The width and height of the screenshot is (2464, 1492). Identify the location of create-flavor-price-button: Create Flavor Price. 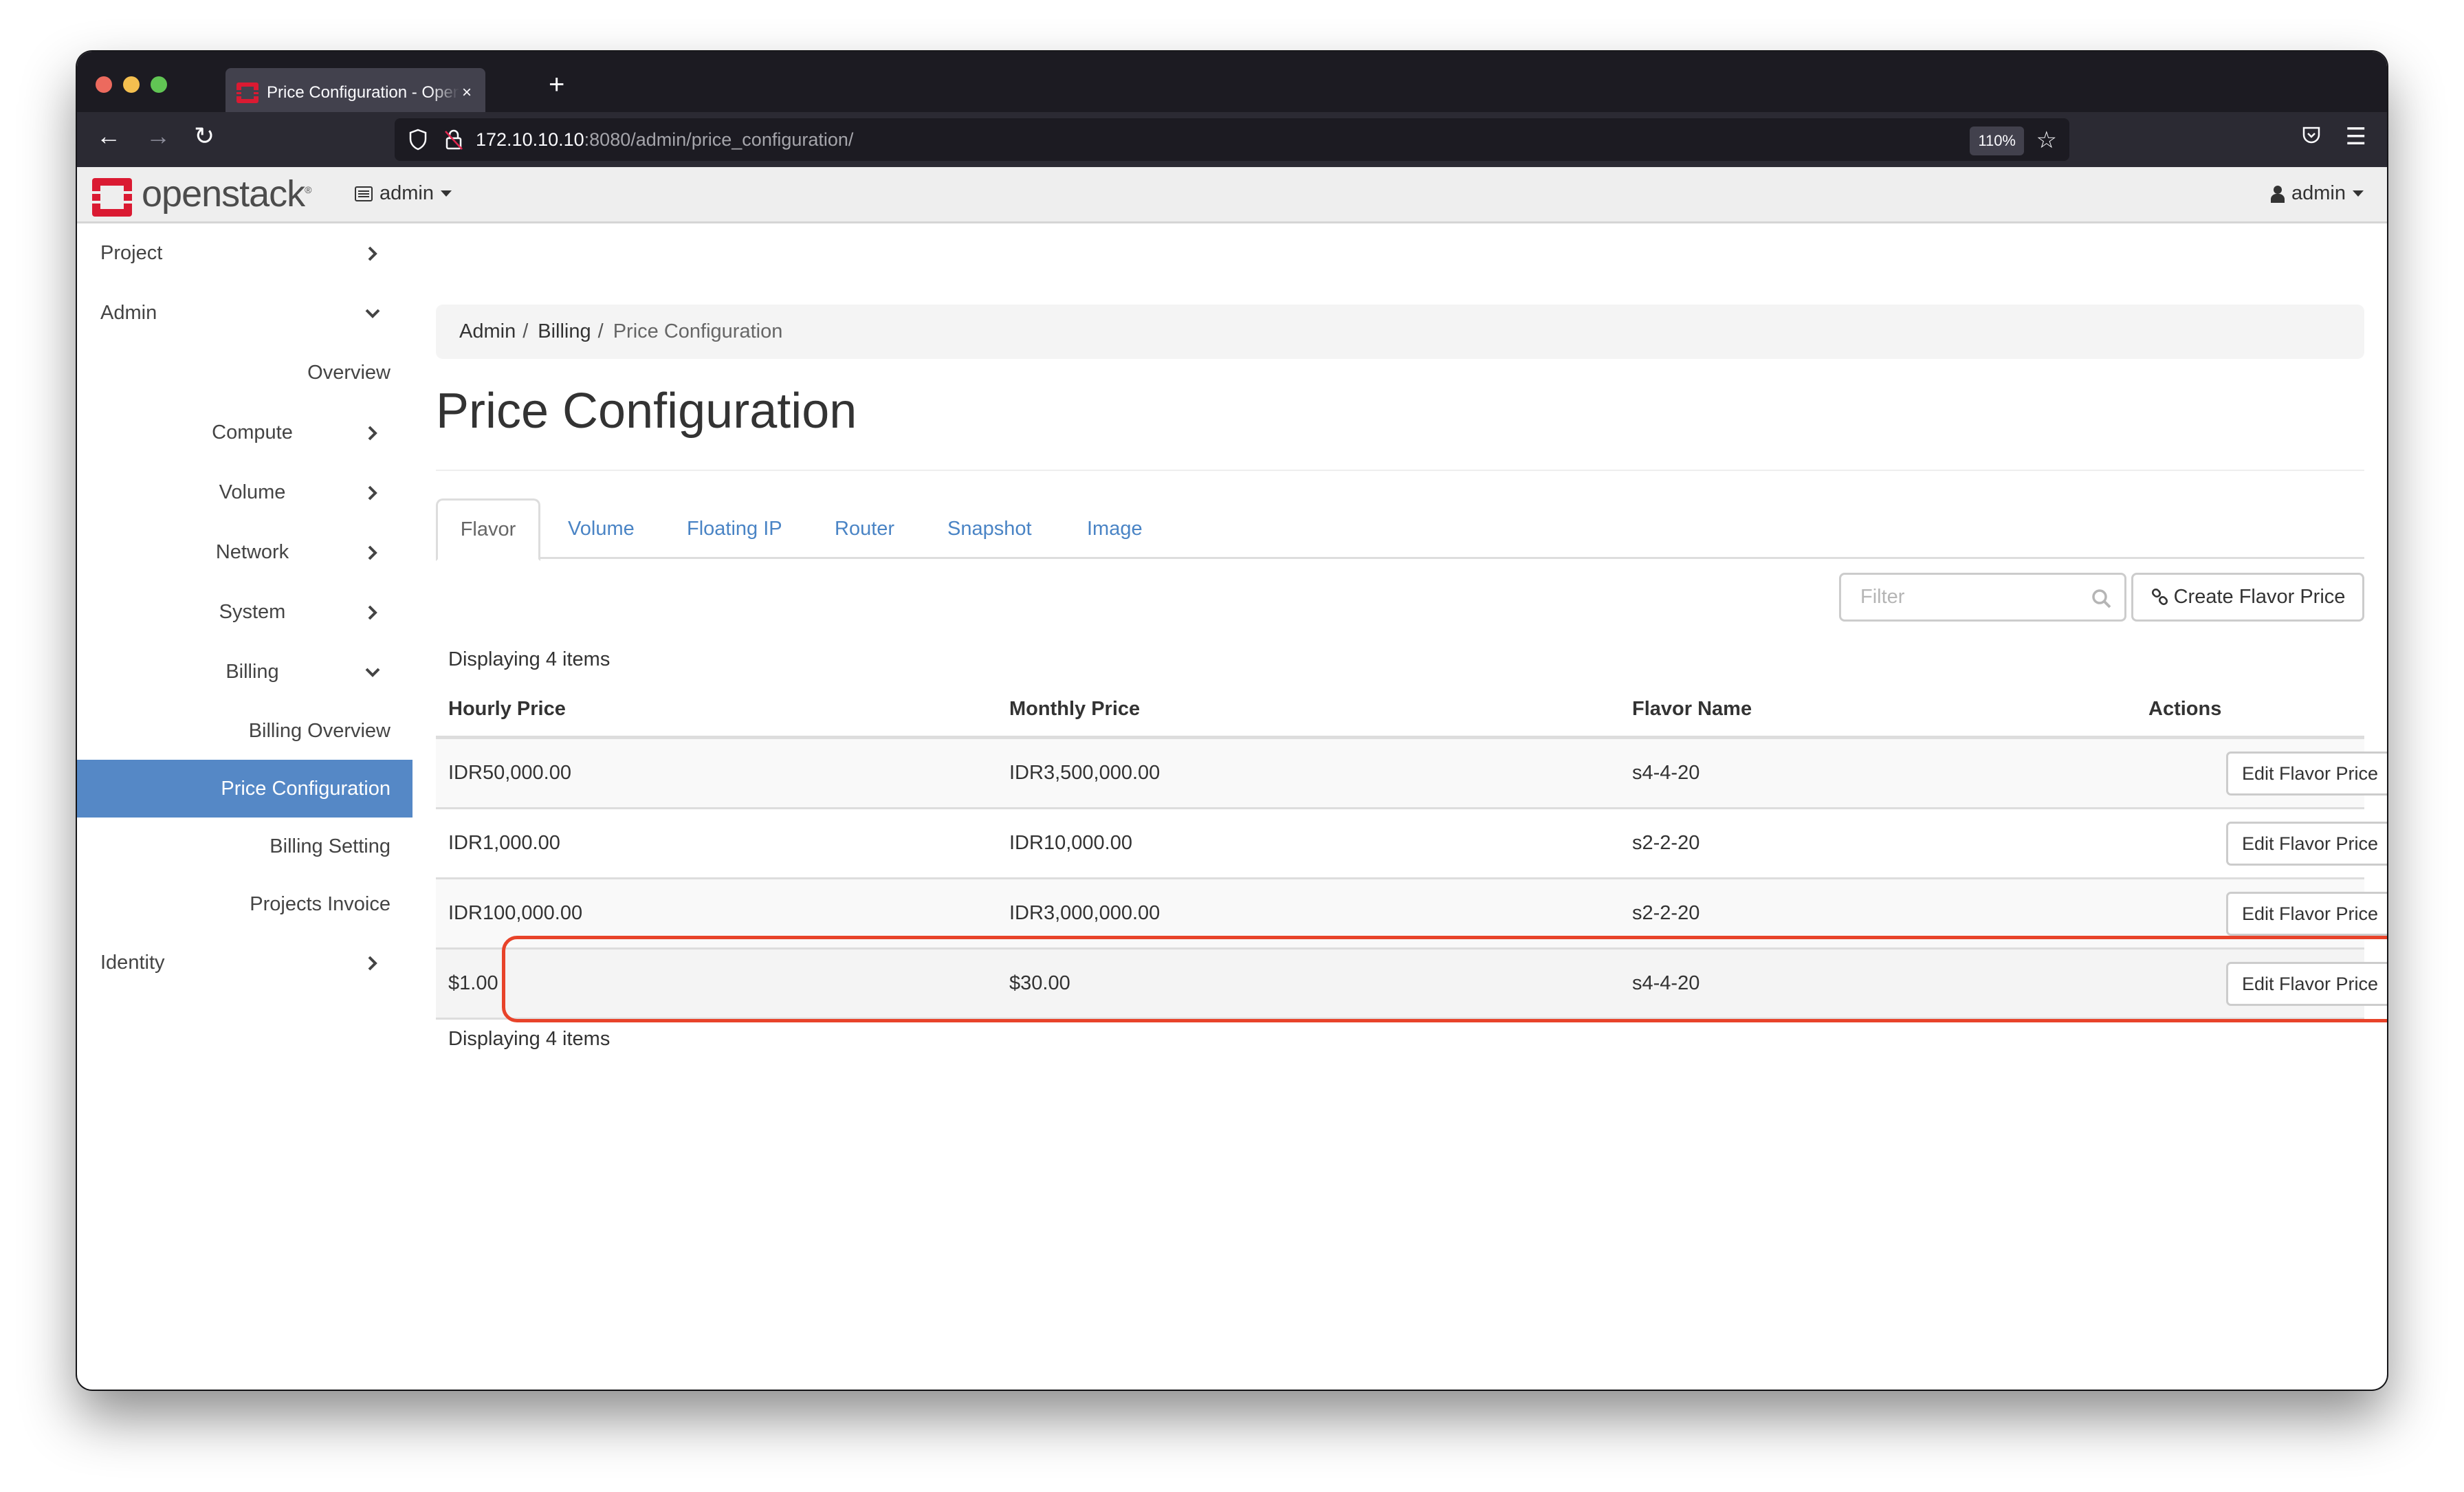
(2247, 597).